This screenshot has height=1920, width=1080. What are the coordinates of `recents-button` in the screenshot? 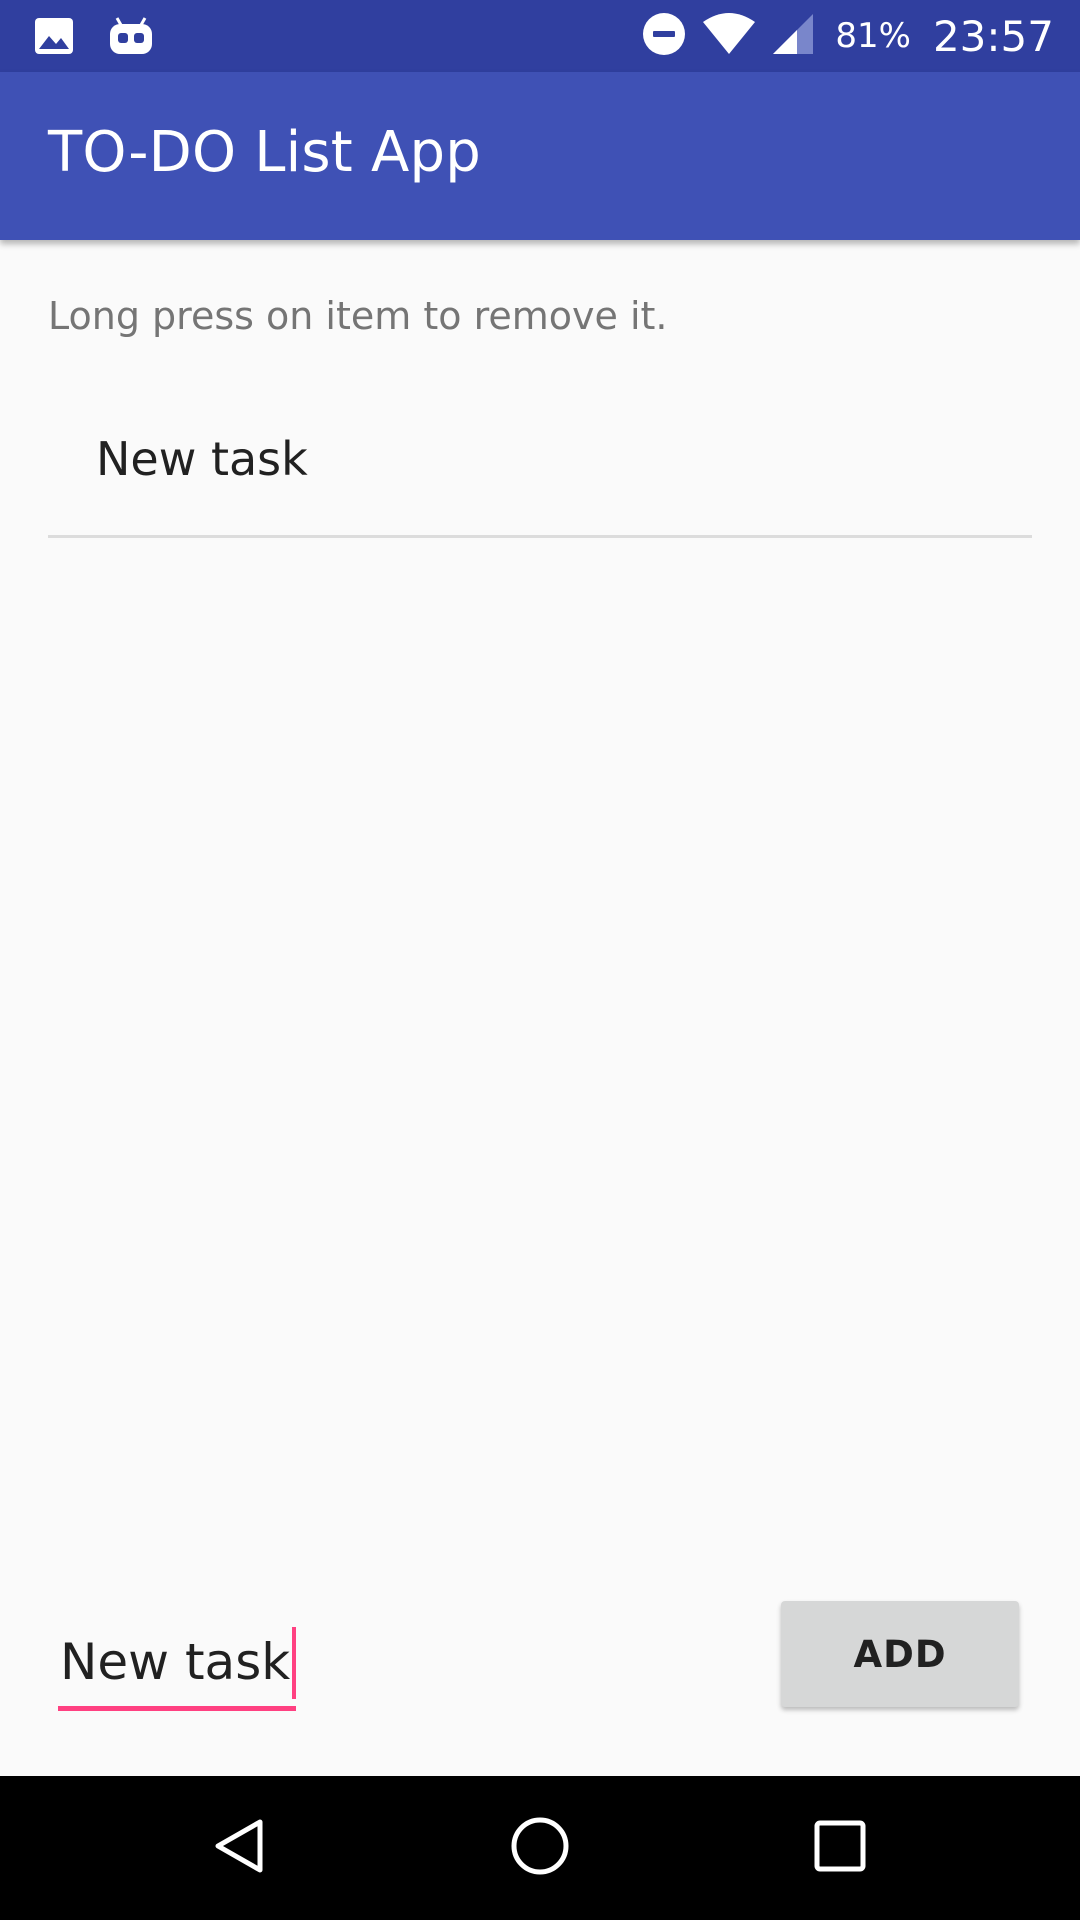 It's located at (840, 1848).